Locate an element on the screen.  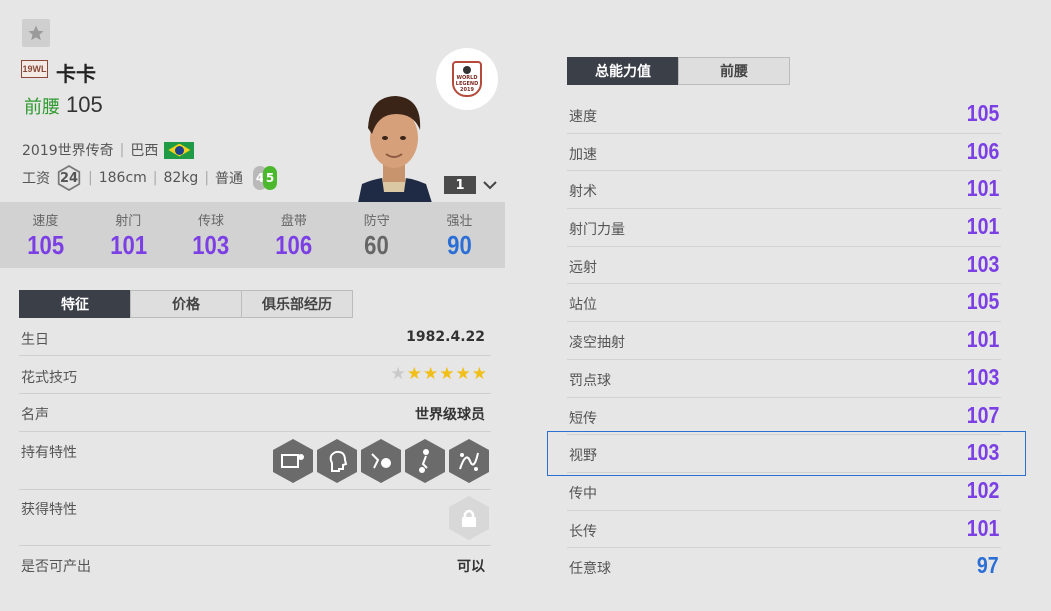
chevron-down-icon is located at coordinates (490, 185).